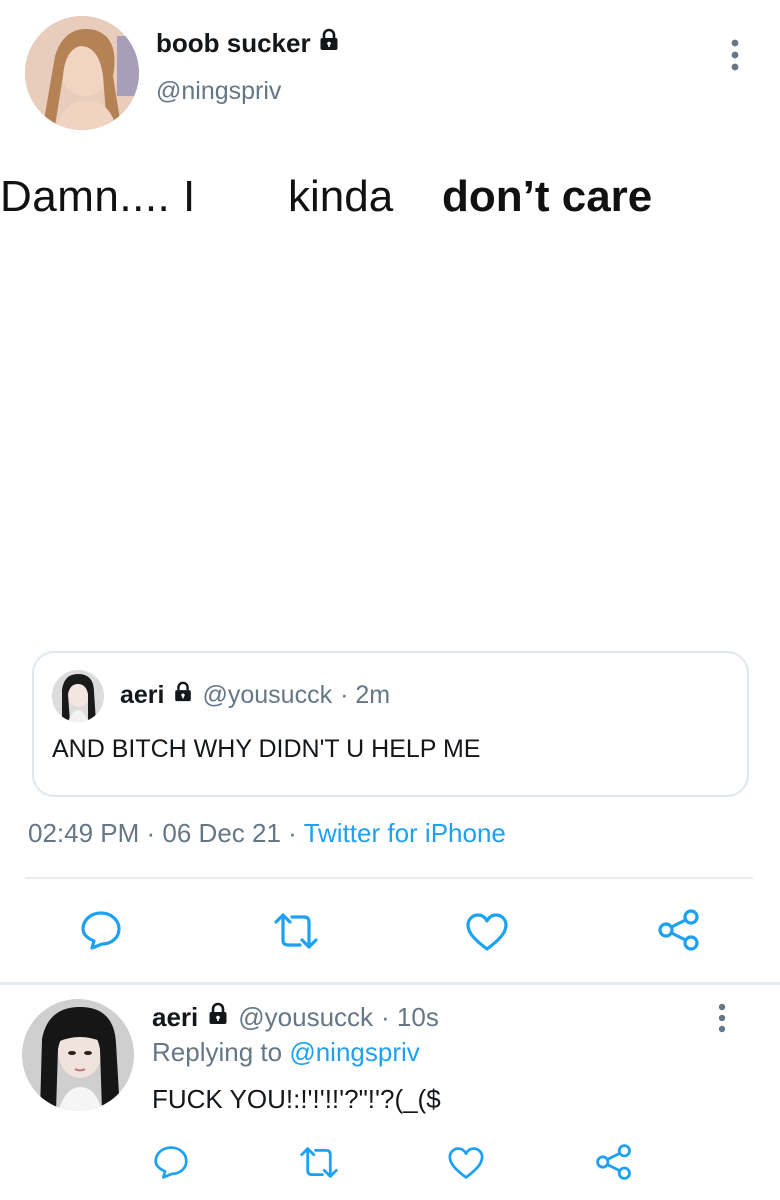 This screenshot has height=1200, width=780. I want to click on replying-mention: @ningspriv, so click(354, 1052).